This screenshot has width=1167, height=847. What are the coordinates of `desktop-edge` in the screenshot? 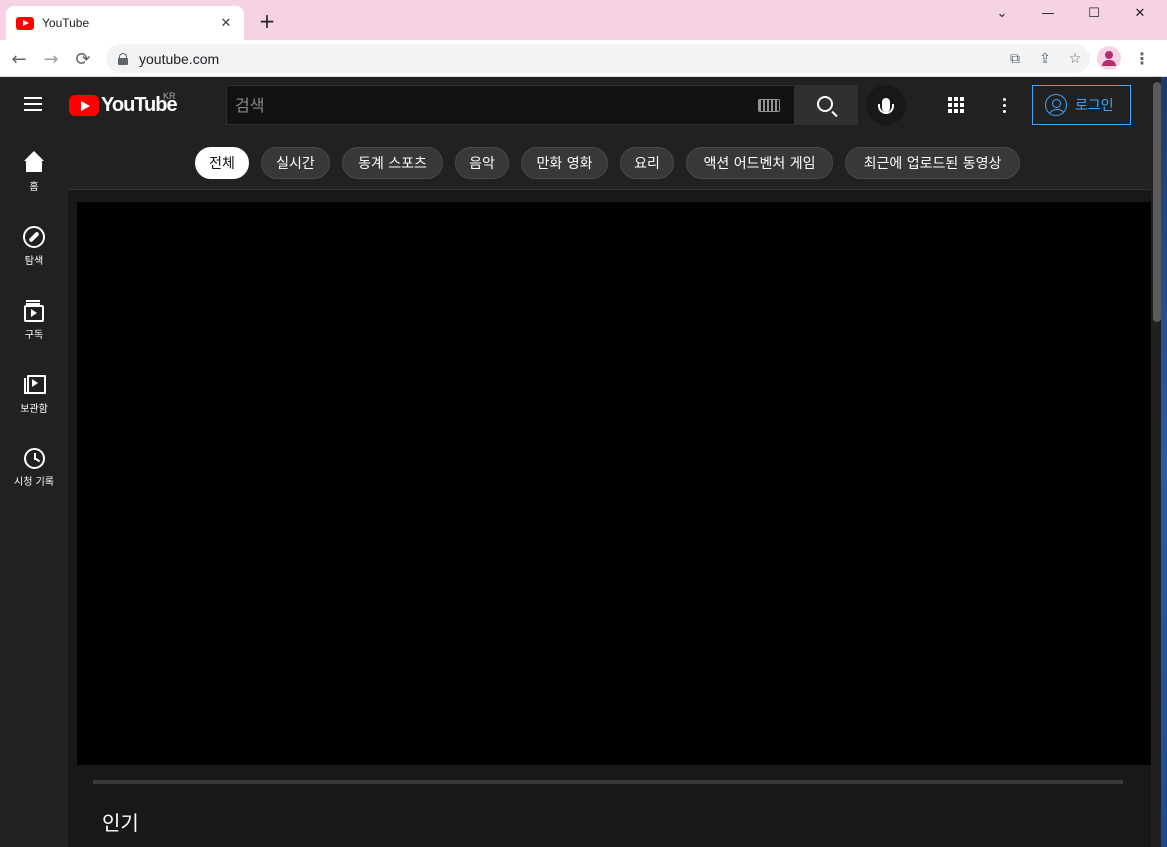 It's located at (1164, 462).